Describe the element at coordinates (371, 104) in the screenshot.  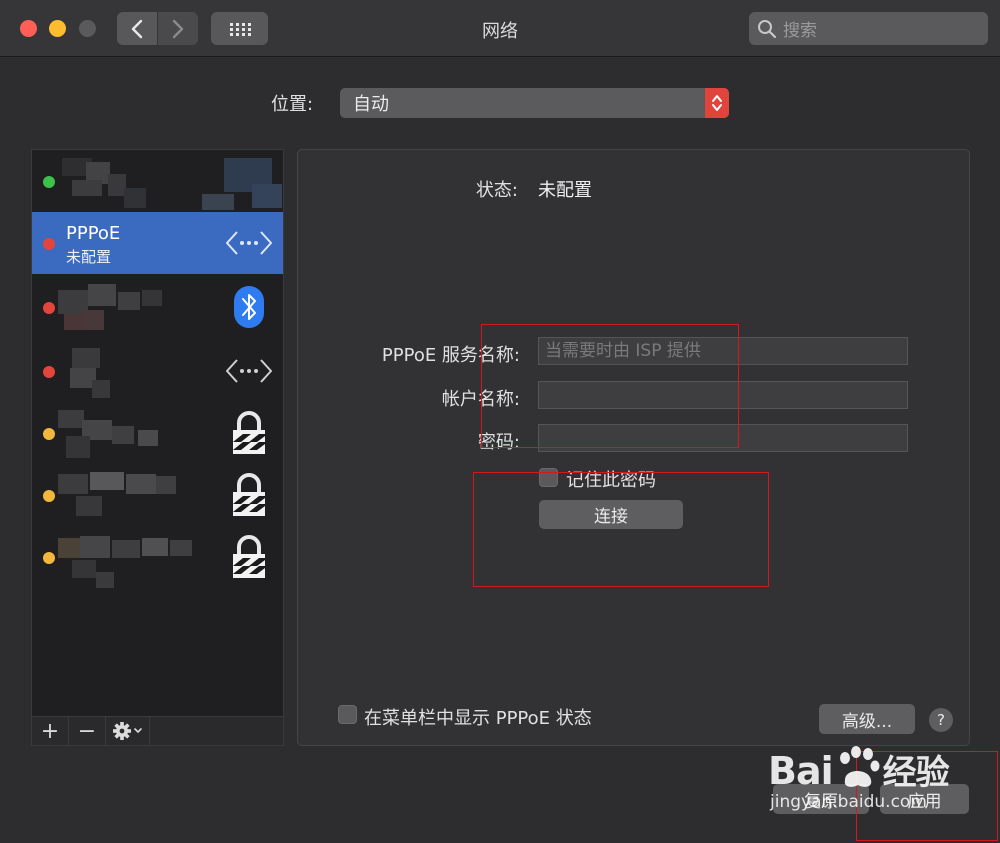
I see `location-value: 自动` at that location.